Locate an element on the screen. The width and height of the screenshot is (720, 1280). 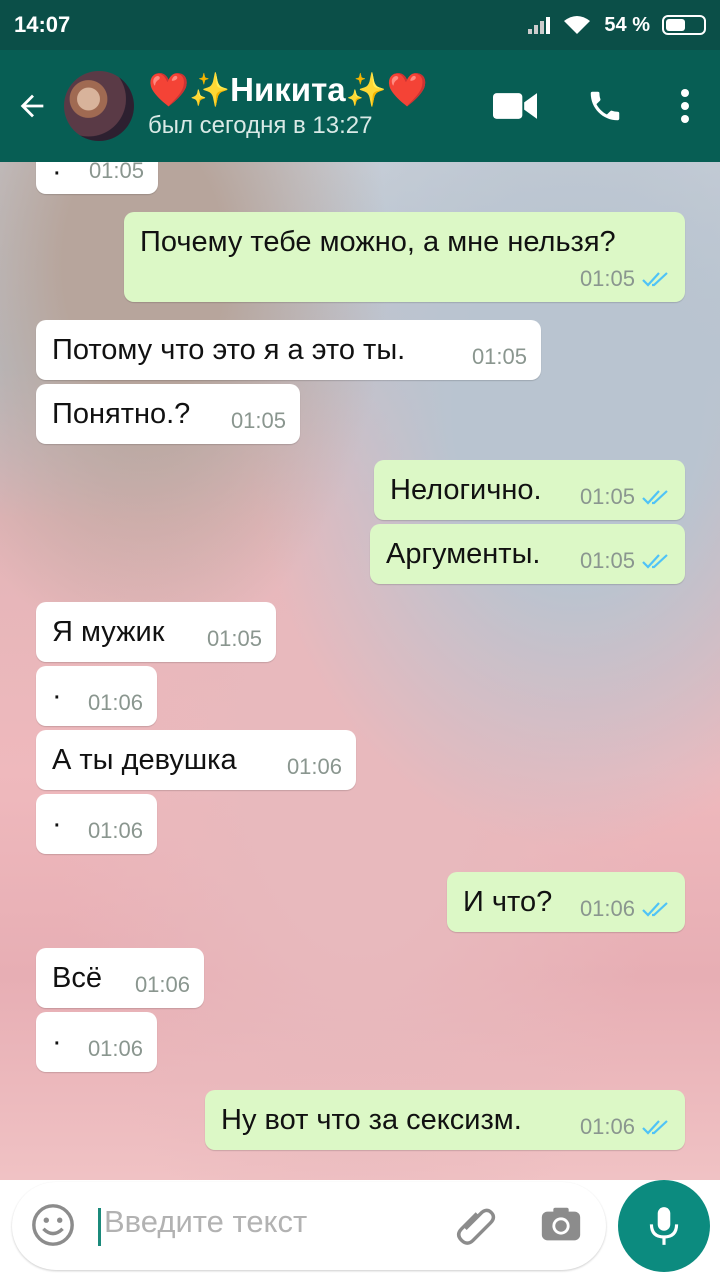
back-arrow-icon is located at coordinates (32, 106).